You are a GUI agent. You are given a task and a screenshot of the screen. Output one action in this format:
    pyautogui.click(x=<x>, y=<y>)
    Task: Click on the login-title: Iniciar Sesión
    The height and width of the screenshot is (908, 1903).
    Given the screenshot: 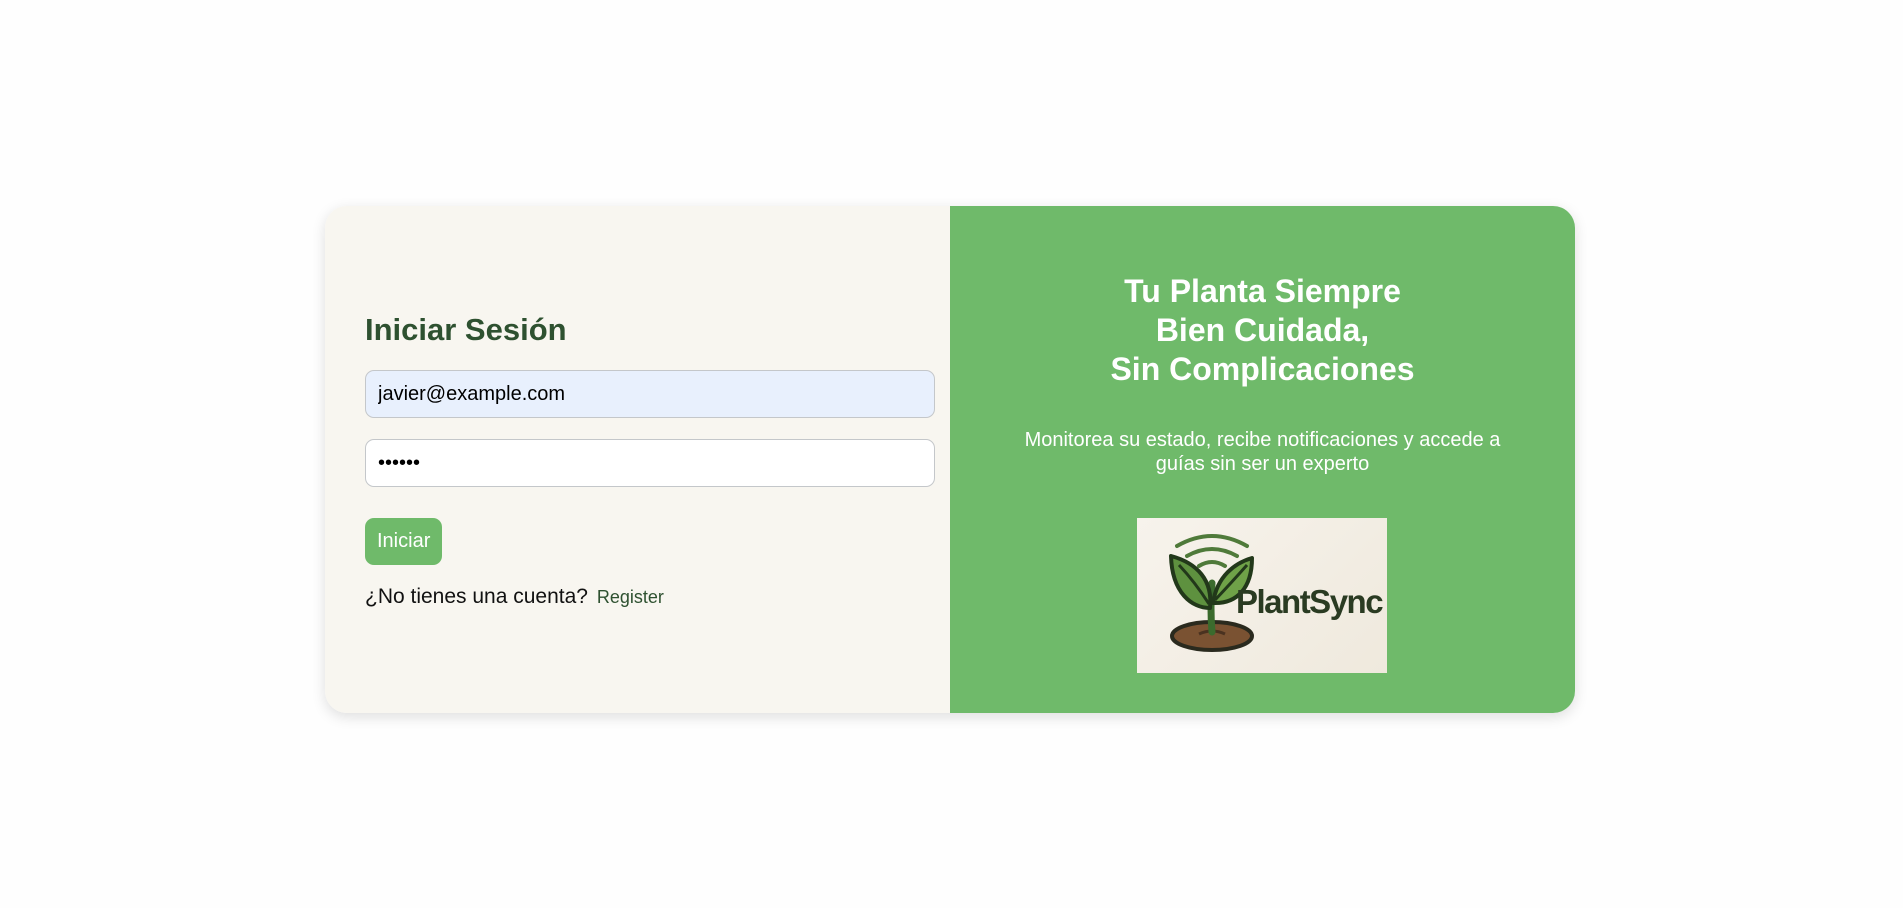 What is the action you would take?
    pyautogui.click(x=466, y=329)
    